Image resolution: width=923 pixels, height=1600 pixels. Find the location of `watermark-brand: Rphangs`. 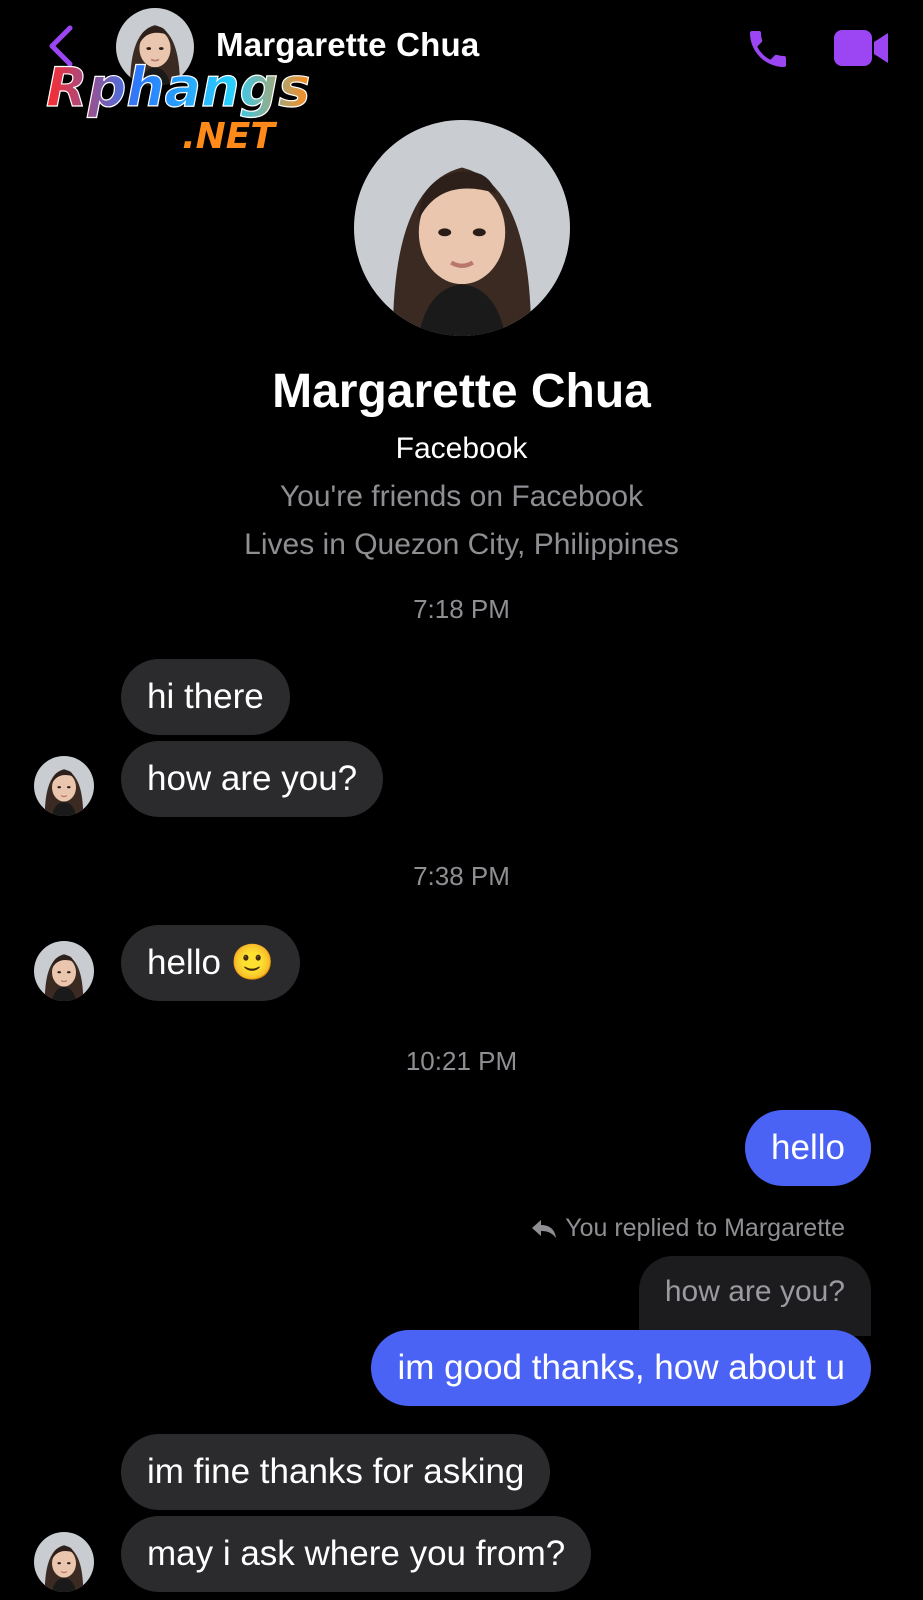

watermark-brand: Rphangs is located at coordinates (178, 88).